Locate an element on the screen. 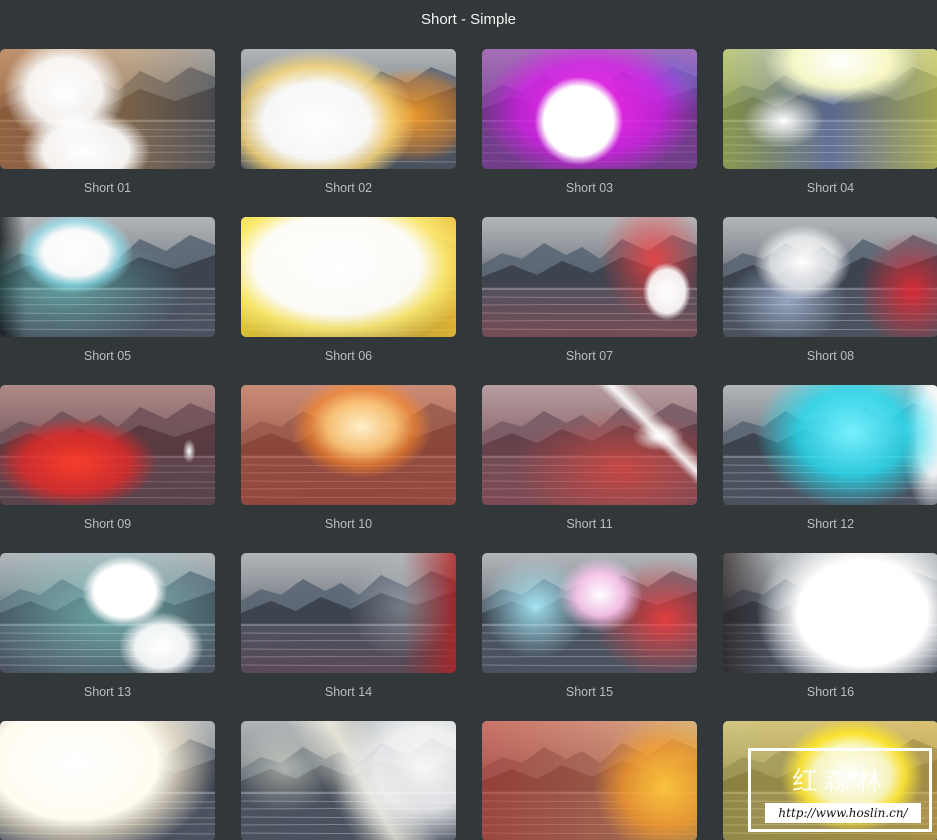 This screenshot has height=840, width=937. preset-tile: Short 02 is located at coordinates (348, 124).